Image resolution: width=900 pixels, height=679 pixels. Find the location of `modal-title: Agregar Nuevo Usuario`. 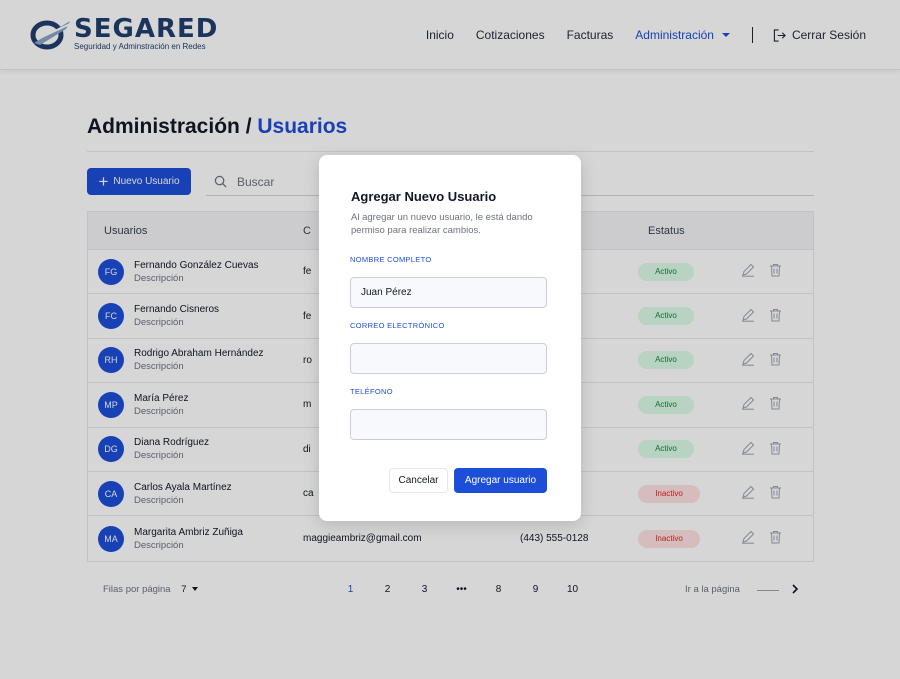

modal-title: Agregar Nuevo Usuario is located at coordinates (424, 196).